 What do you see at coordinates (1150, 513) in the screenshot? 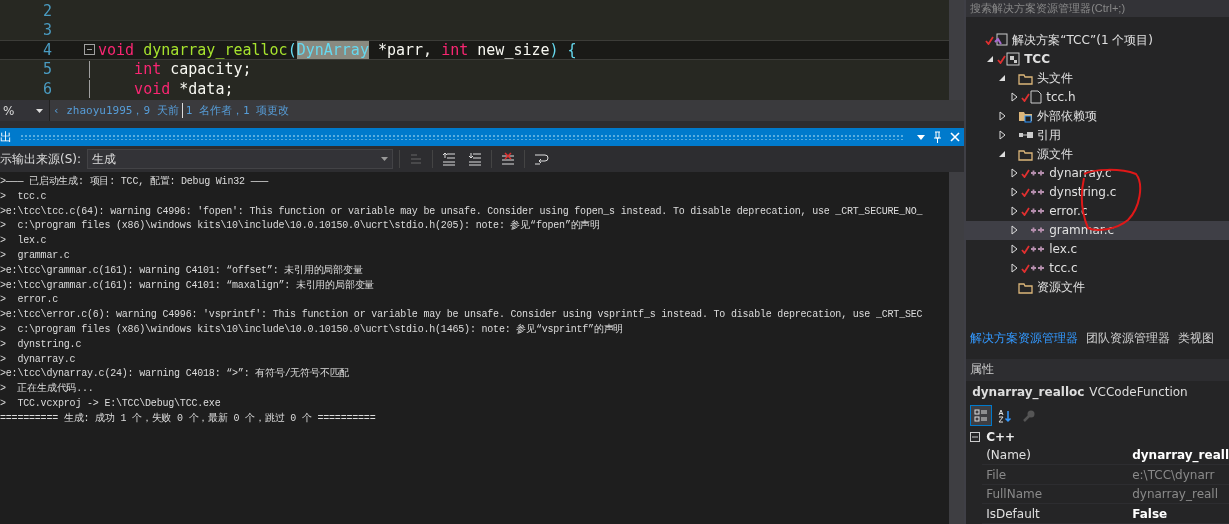
I see `property-value: False` at bounding box center [1150, 513].